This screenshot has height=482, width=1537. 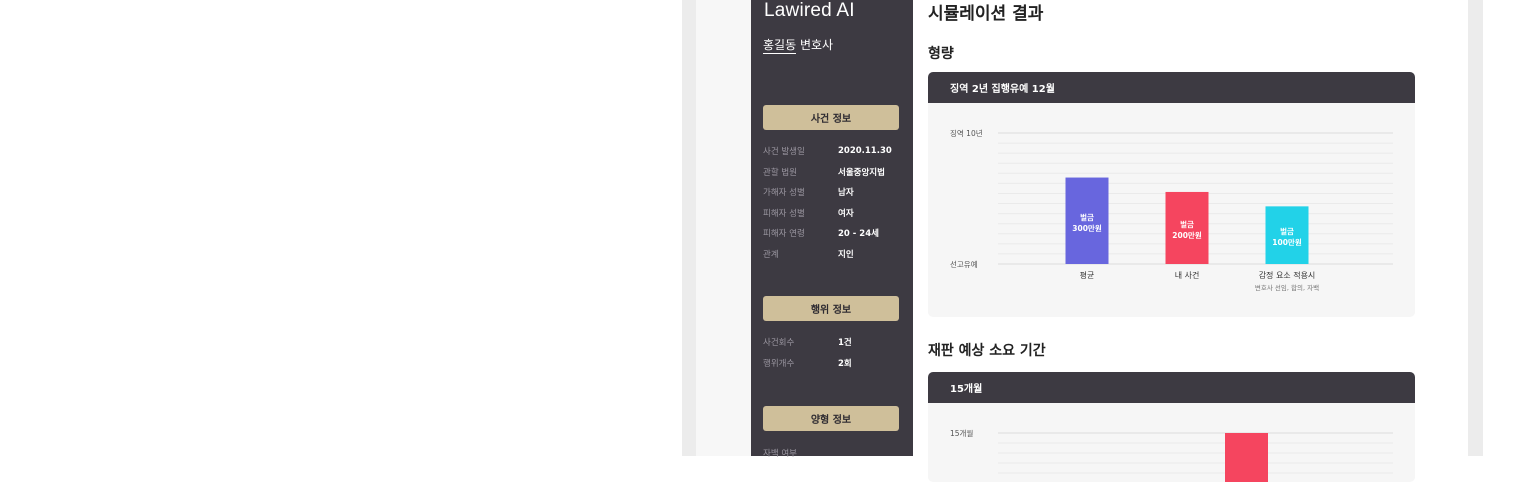 What do you see at coordinates (1287, 287) in the screenshot?
I see `x-tick-sublabel: 변호사 선임, 합의, 자백` at bounding box center [1287, 287].